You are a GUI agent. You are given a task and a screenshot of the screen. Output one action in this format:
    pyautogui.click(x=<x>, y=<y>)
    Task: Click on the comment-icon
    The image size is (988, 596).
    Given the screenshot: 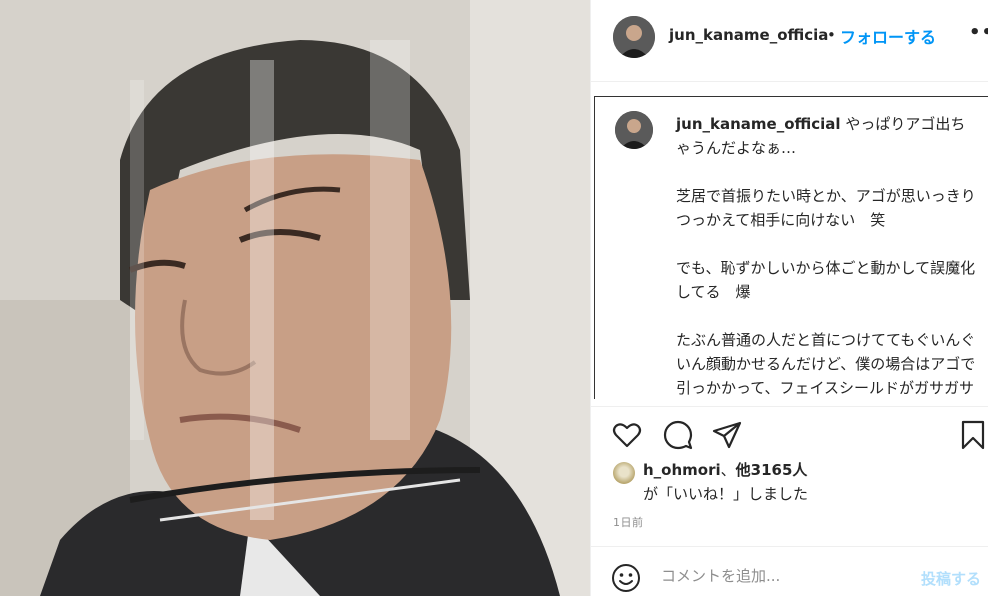 What is the action you would take?
    pyautogui.click(x=678, y=435)
    